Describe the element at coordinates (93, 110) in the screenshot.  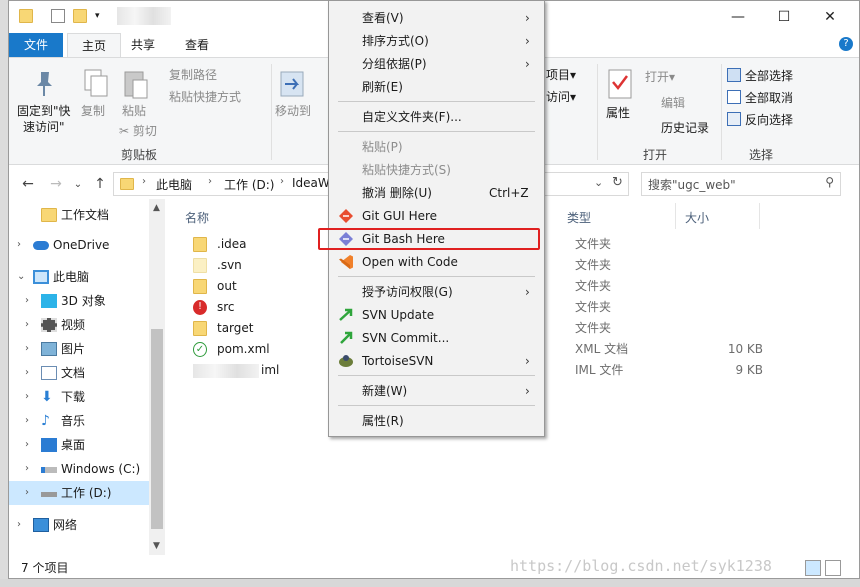
I see `copy-button: 复制` at that location.